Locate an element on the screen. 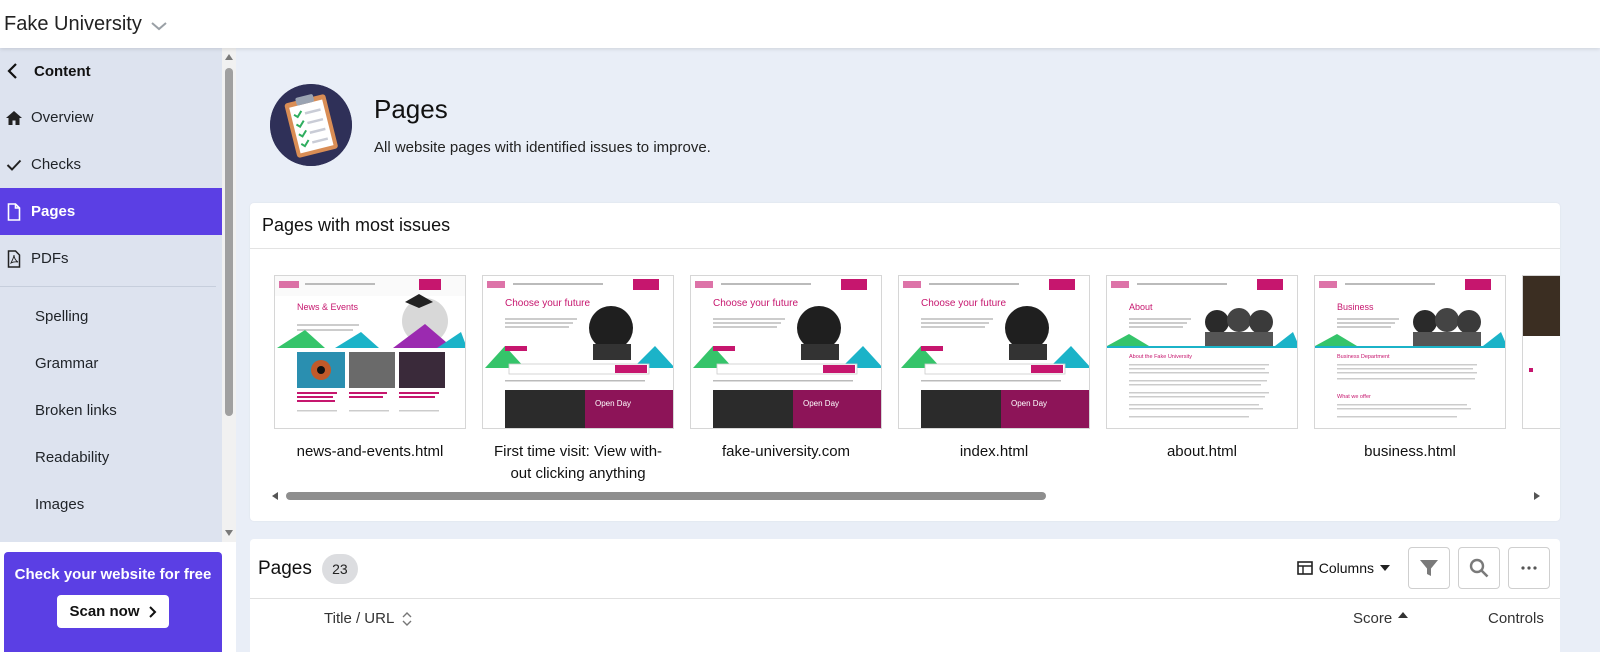  page-screenshot is located at coordinates (1541, 352).